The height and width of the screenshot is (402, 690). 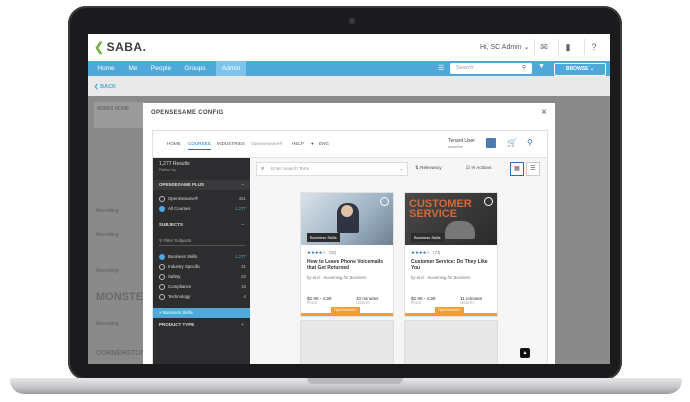 I want to click on user-menu: Hi, SC Admin ⌄, so click(x=504, y=47).